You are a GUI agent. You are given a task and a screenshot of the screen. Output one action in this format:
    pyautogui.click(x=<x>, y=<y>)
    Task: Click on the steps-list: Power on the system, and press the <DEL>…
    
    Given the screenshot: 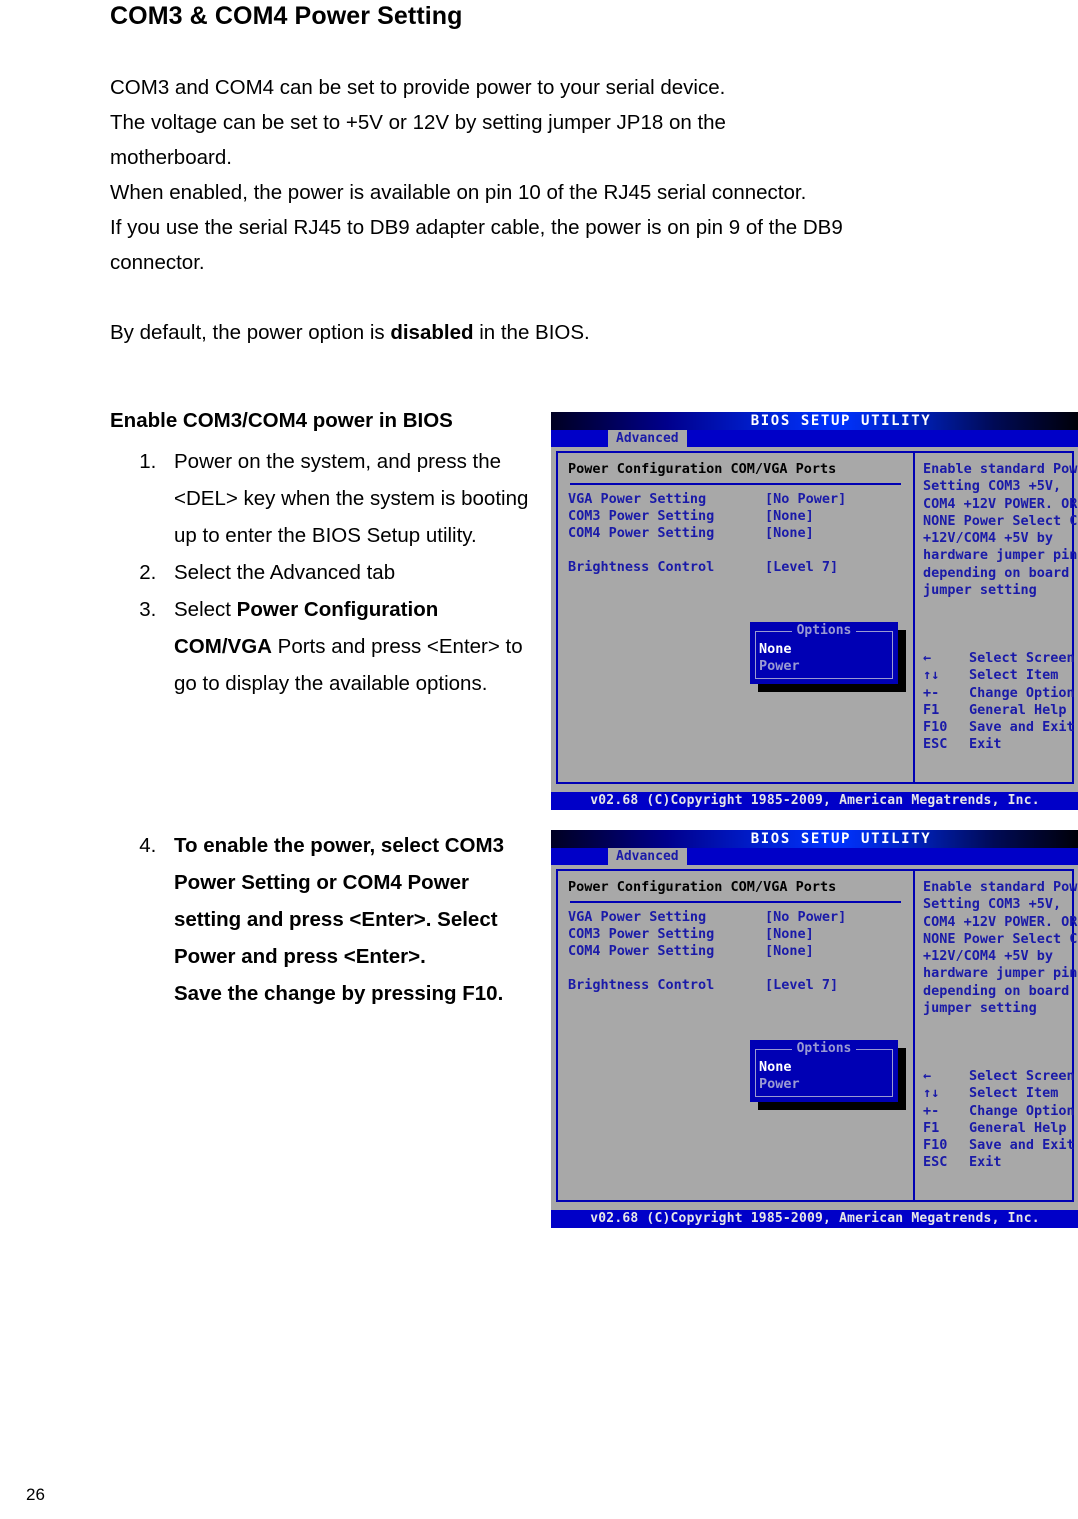 What is the action you would take?
    pyautogui.click(x=322, y=572)
    